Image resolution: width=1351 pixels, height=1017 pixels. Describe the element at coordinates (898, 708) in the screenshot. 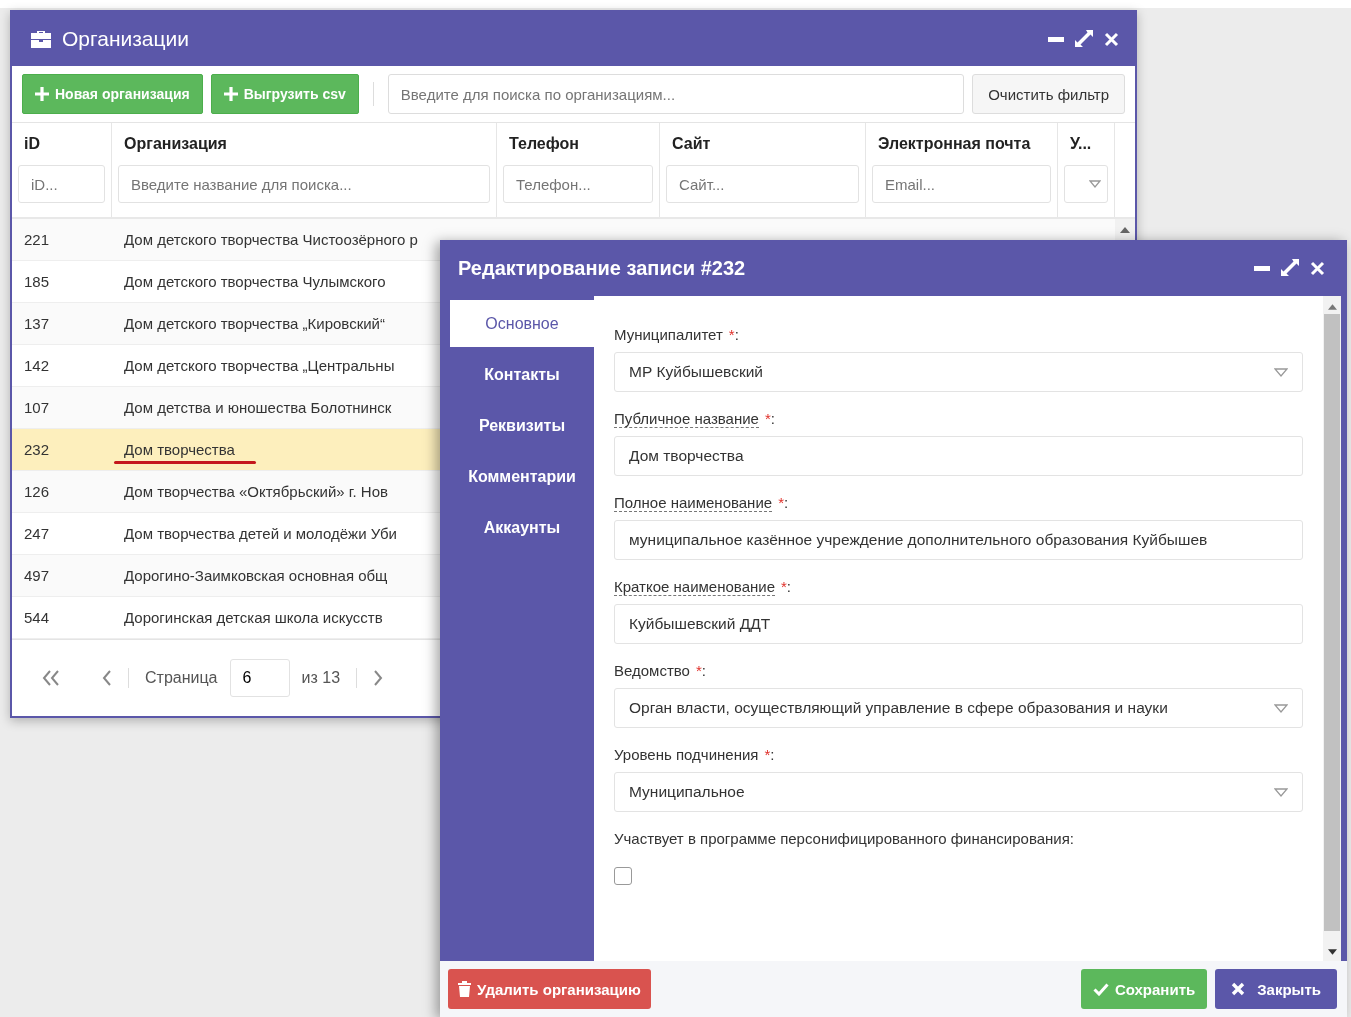

I see `dropdown-value: Орган власти, осуществляющий управление в сфере образования и науки` at that location.